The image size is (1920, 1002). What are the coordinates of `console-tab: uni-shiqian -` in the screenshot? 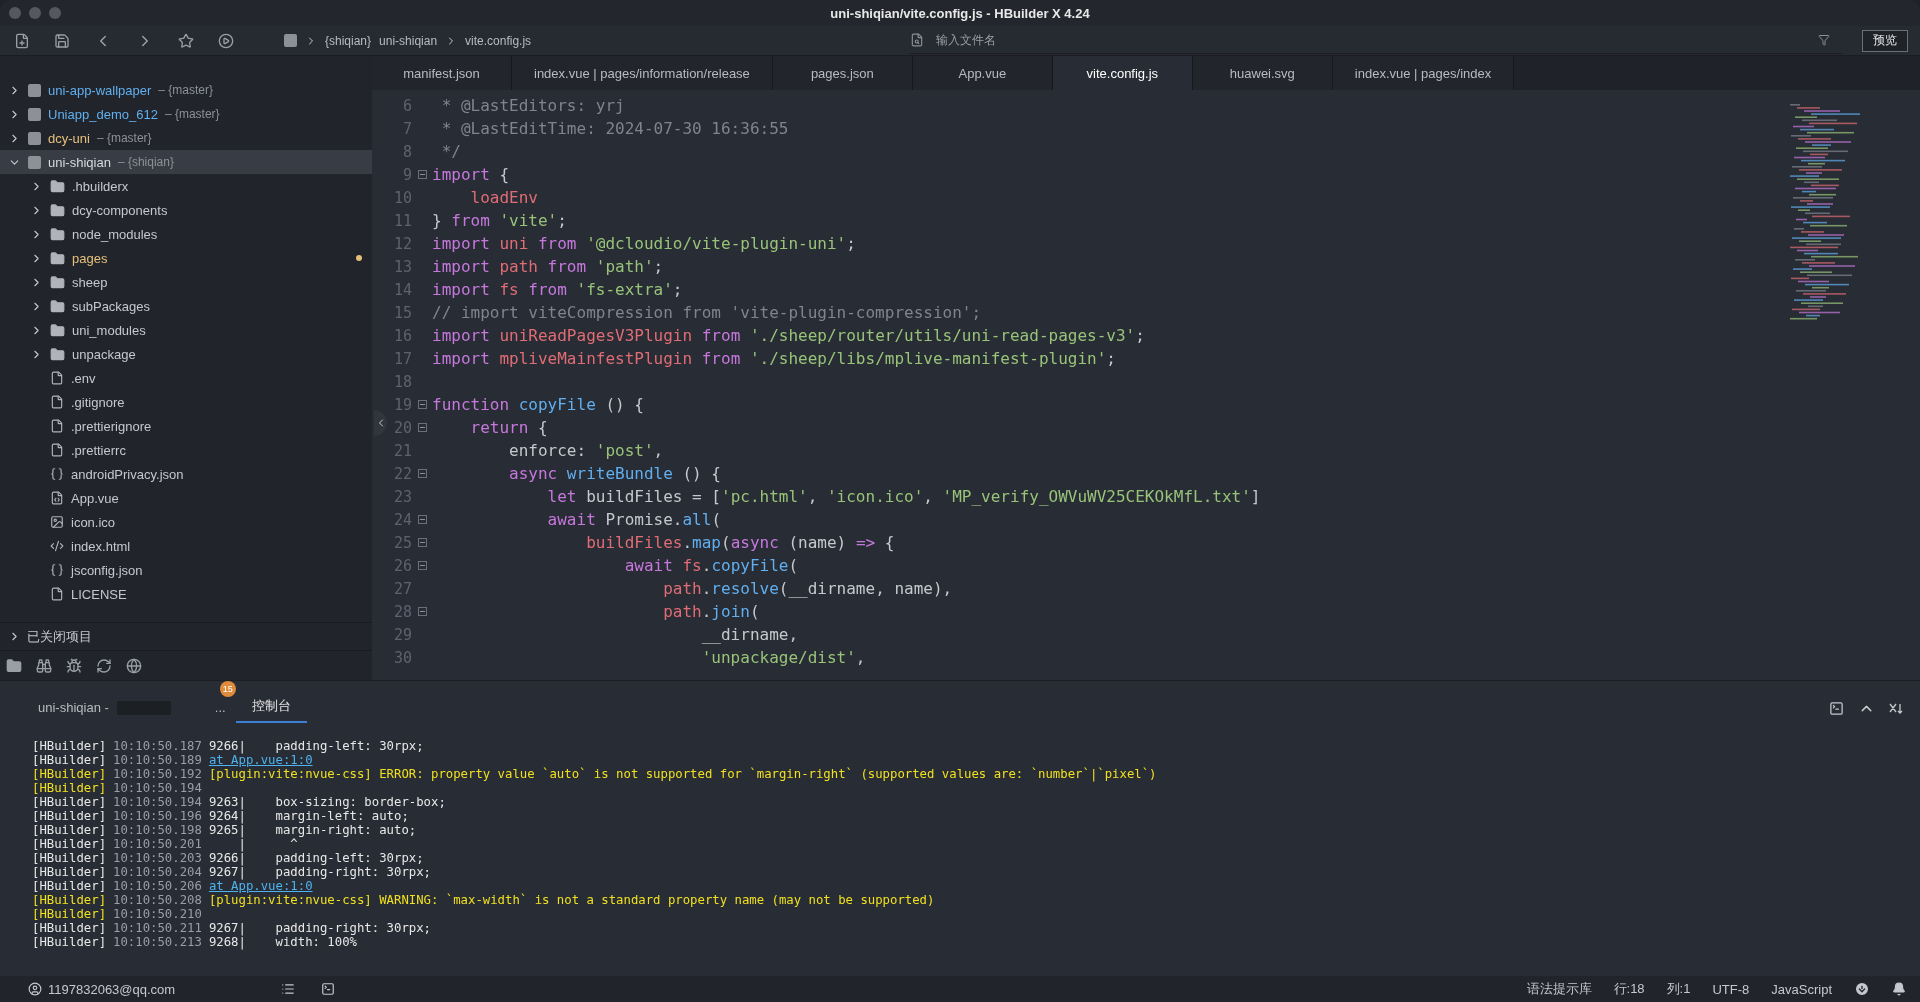 It's located at (104, 711).